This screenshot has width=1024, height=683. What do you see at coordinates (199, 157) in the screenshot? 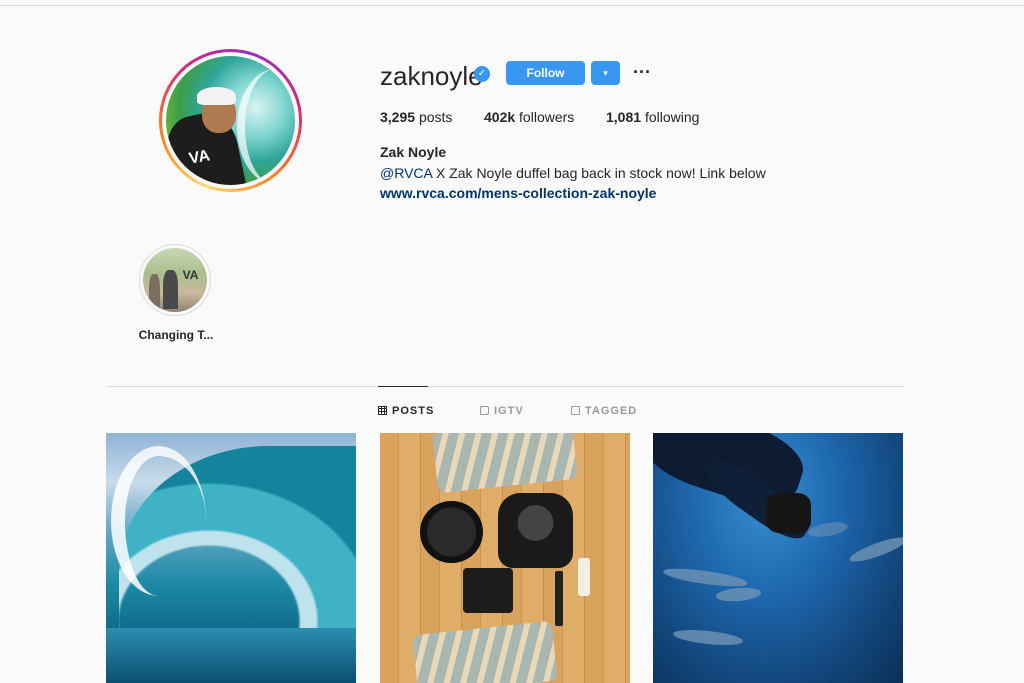
I see `avatar-logo: VA` at bounding box center [199, 157].